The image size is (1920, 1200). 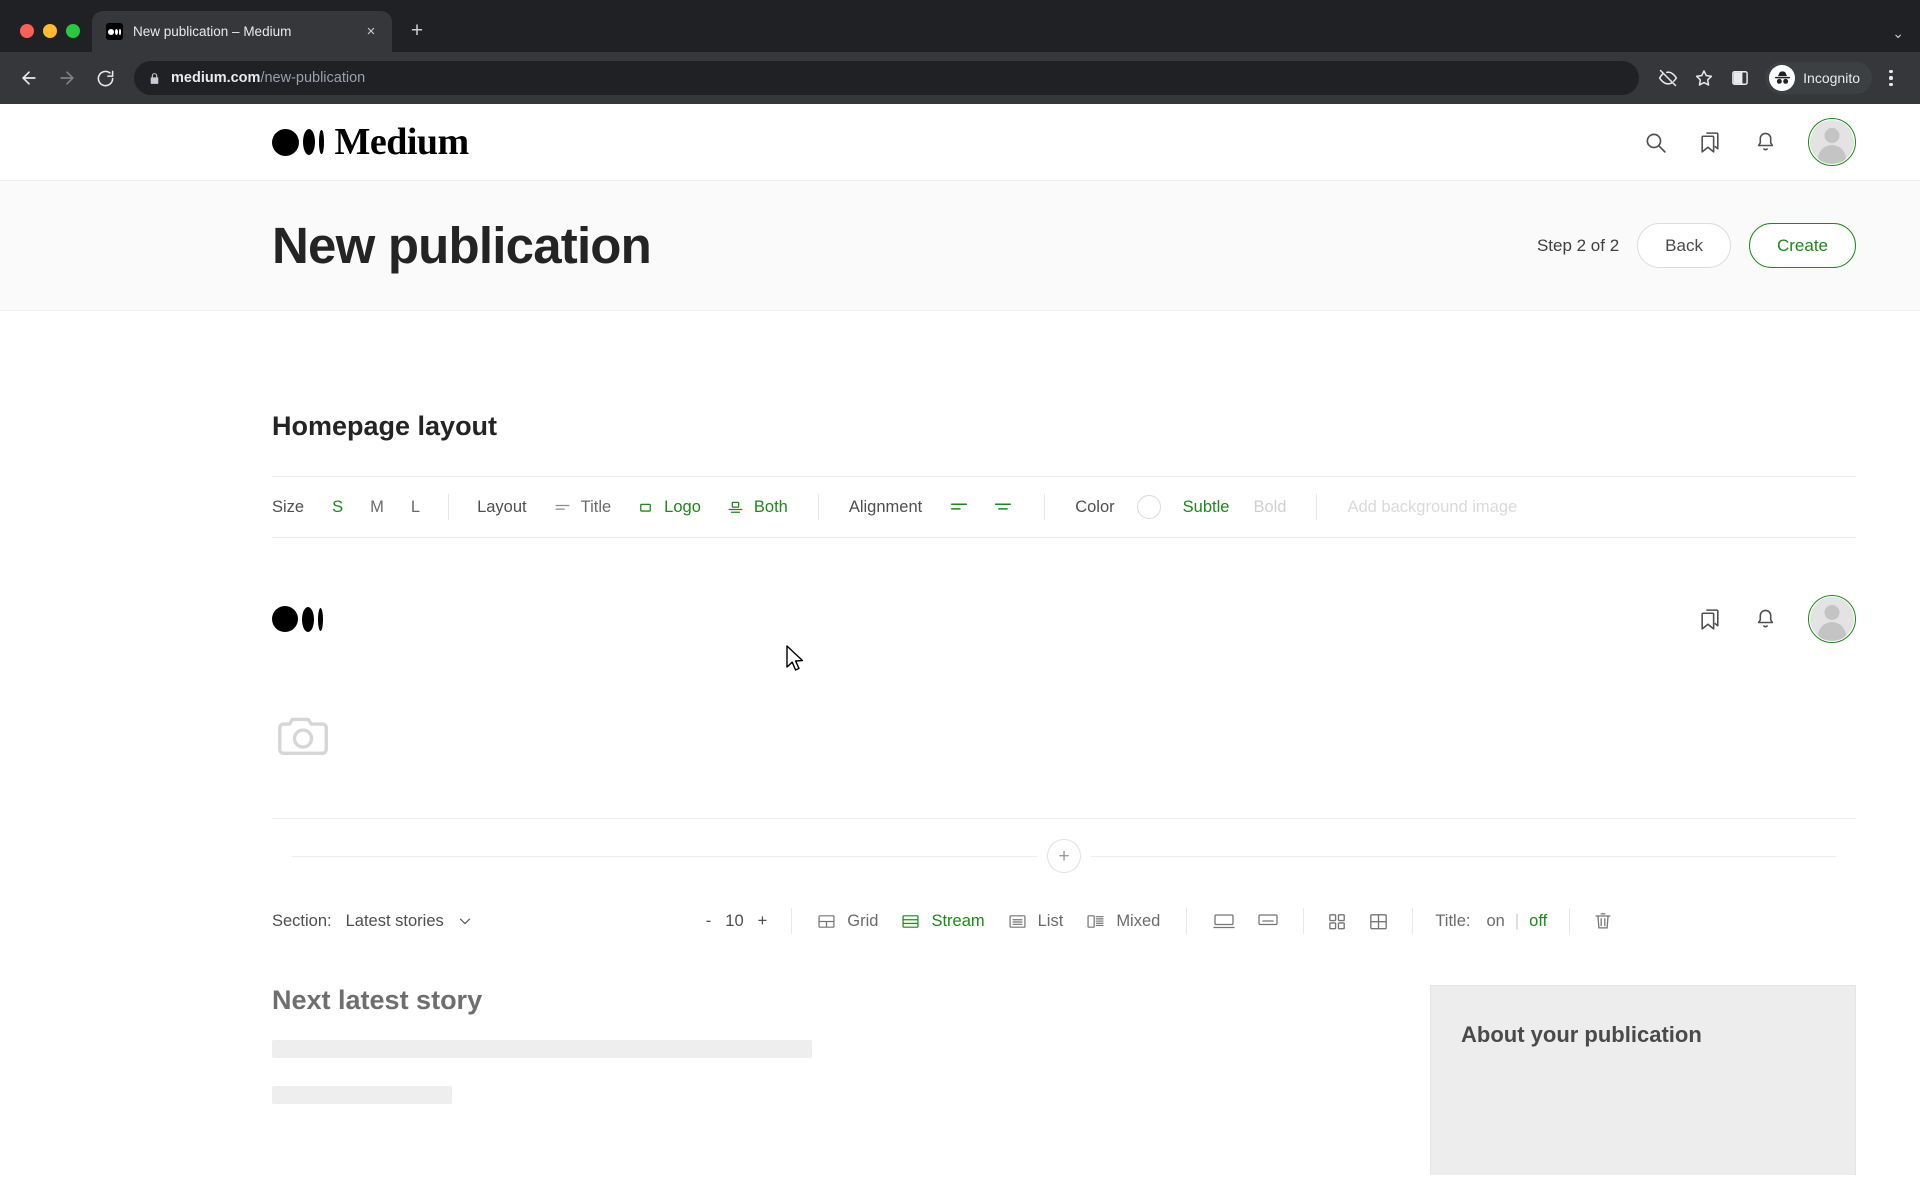 I want to click on increment-button: +, so click(x=763, y=921).